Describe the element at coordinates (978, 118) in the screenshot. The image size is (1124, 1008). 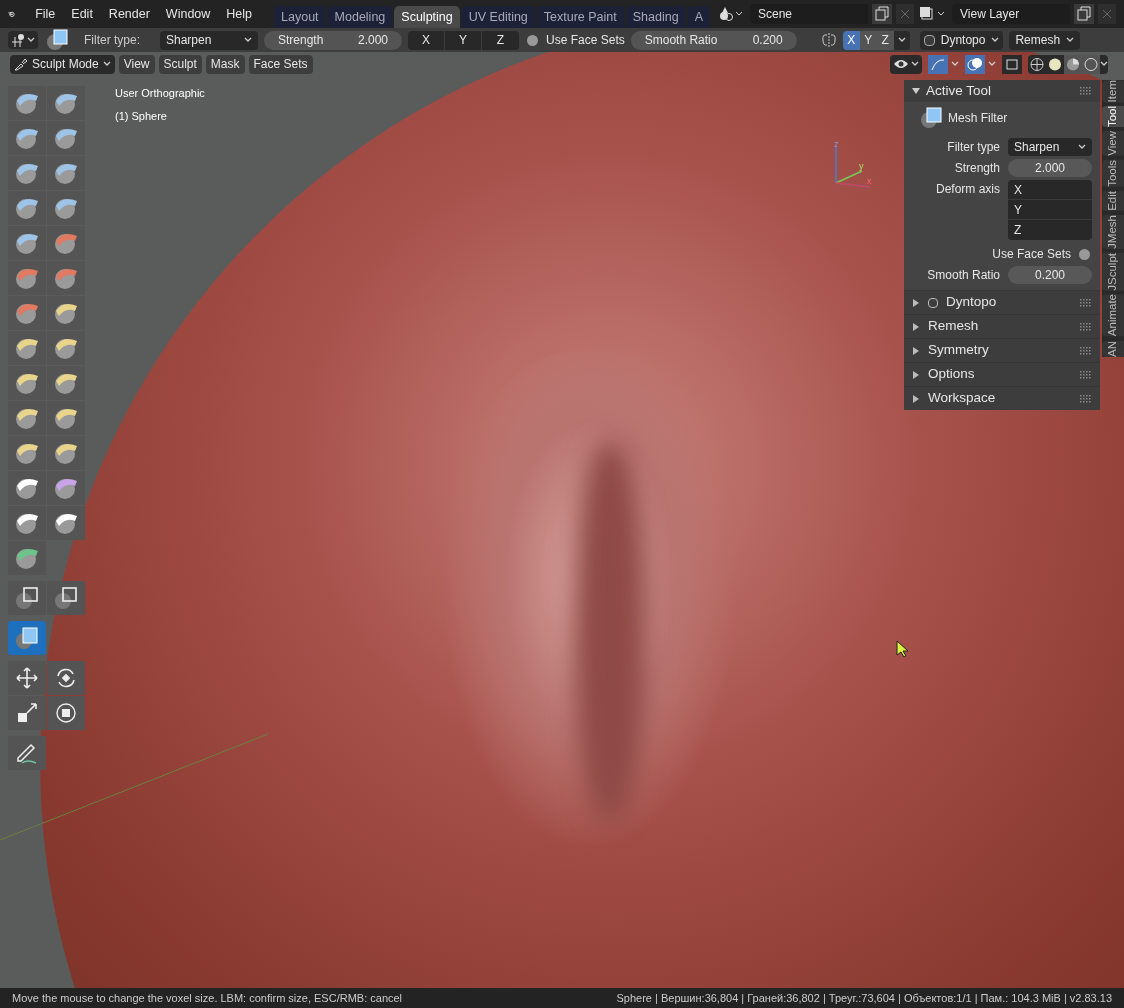
I see `tool-name-text: Mesh Filter` at that location.